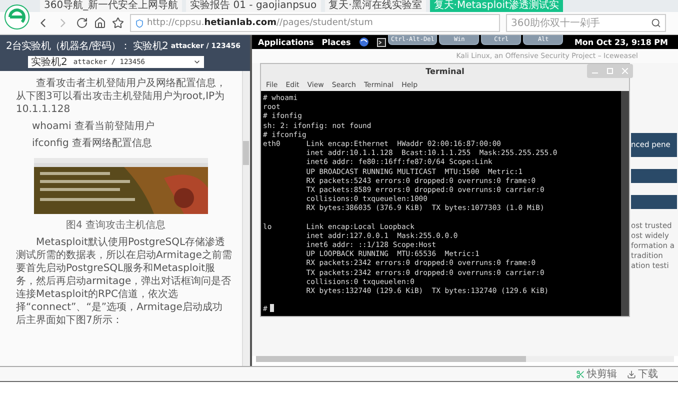 The height and width of the screenshot is (401, 678). I want to click on star-icon, so click(118, 23).